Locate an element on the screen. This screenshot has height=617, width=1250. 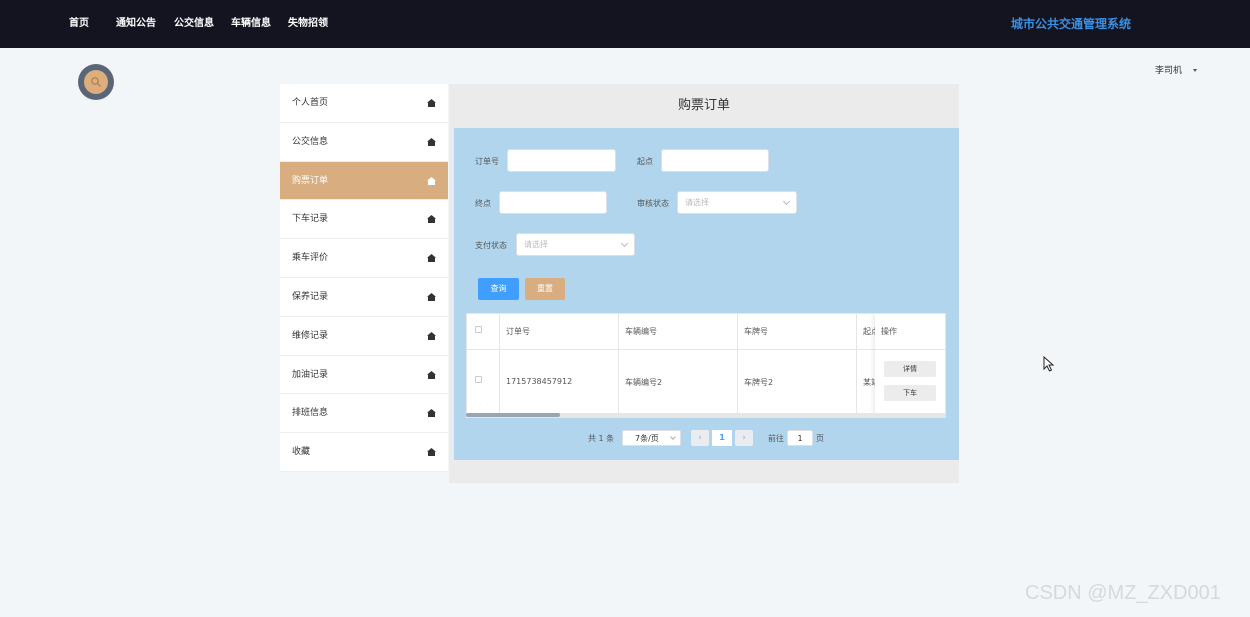
page-suffix: 页 is located at coordinates (820, 438).